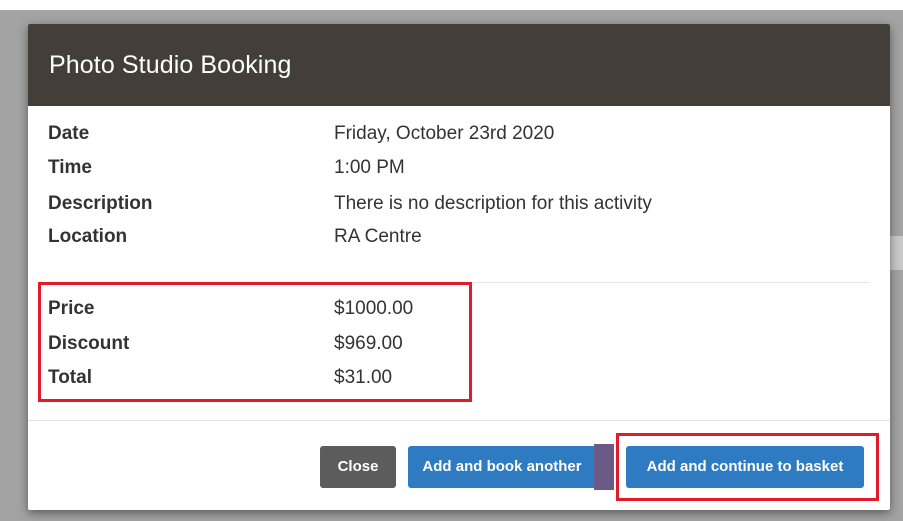 The height and width of the screenshot is (521, 903). I want to click on add-and-book-another-button: Add and book another, so click(502, 467).